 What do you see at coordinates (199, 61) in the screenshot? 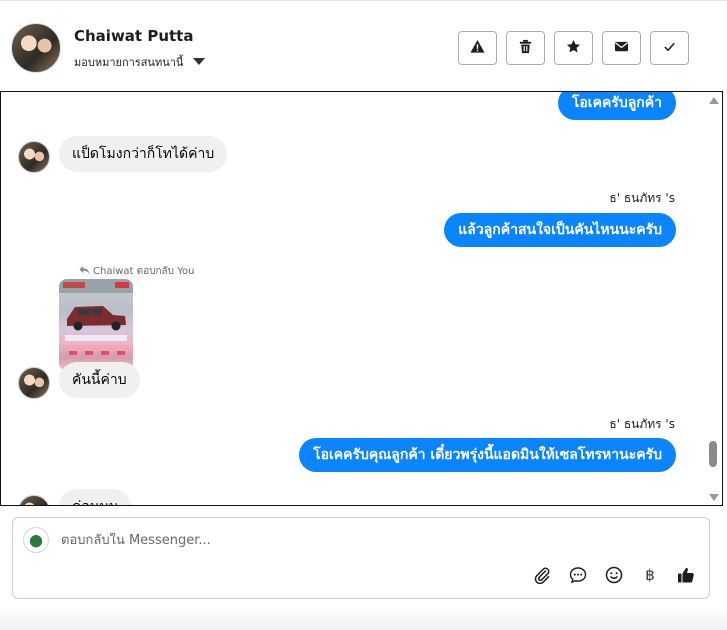
I see `caret-down-icon` at bounding box center [199, 61].